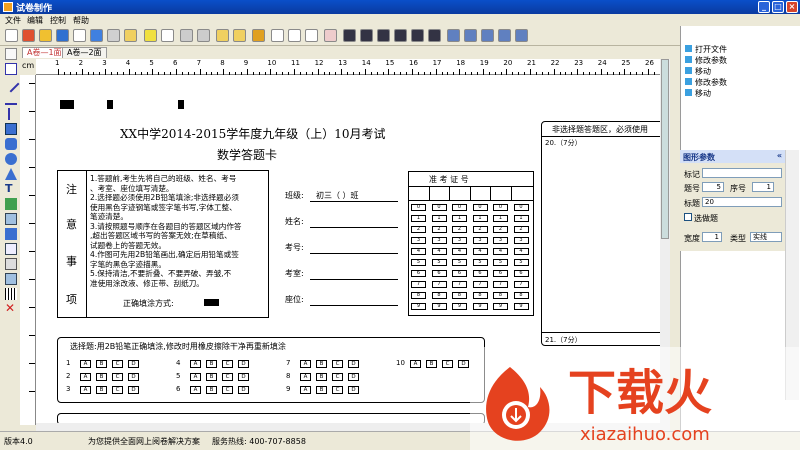 The image size is (800, 450). Describe the element at coordinates (779, 155) in the screenshot. I see `collapse-icon: «` at that location.